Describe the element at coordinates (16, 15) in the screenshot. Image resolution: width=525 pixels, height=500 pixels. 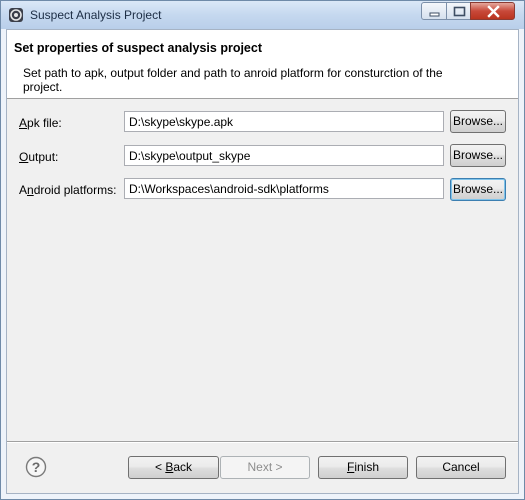
I see `eclipse-app-icon` at that location.